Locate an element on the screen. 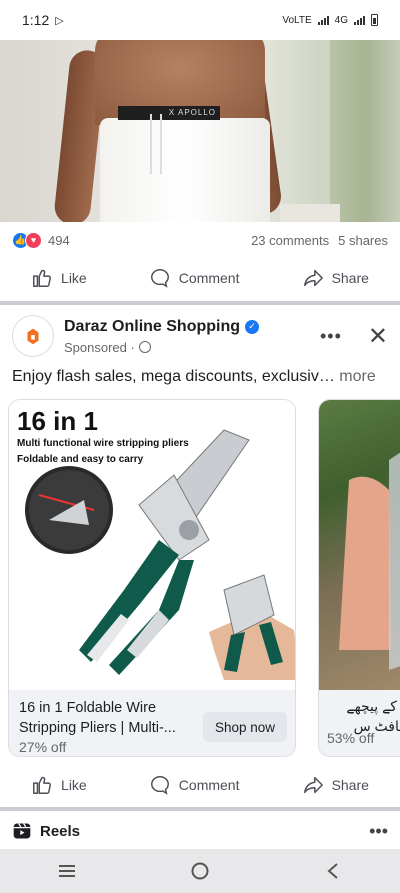 Image resolution: width=400 pixels, height=893 pixels. volte-icon: VoLTE is located at coordinates (297, 20).